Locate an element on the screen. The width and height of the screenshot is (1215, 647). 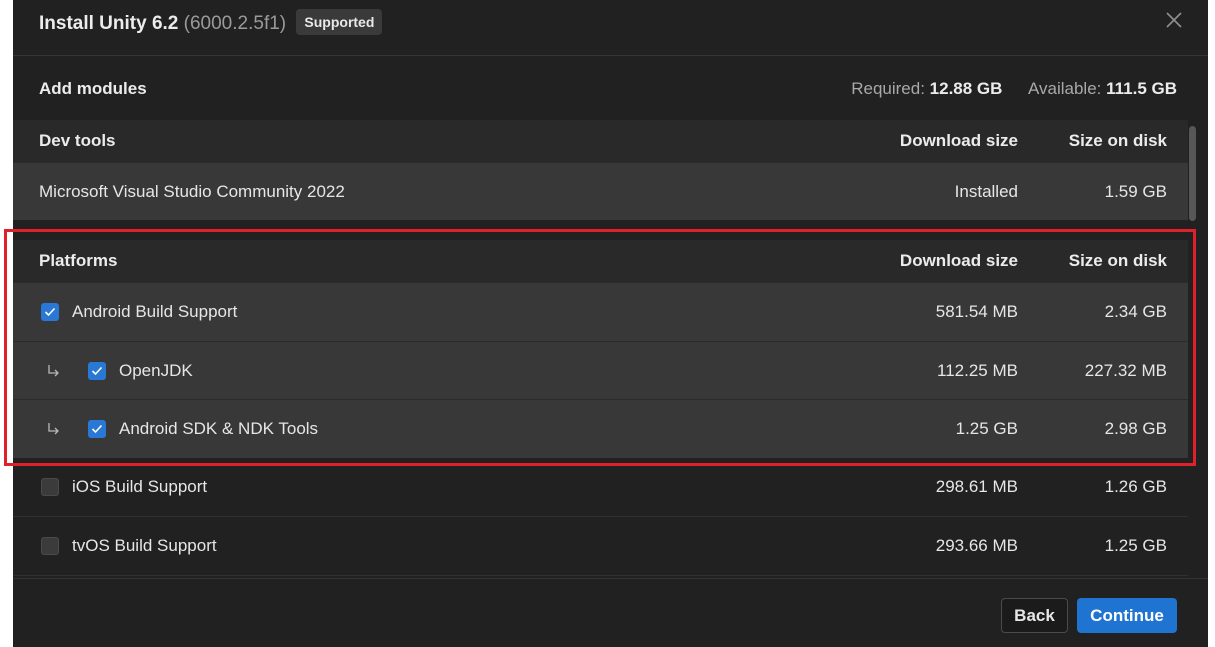
platforms-download-col: Download size is located at coordinates (958, 260).